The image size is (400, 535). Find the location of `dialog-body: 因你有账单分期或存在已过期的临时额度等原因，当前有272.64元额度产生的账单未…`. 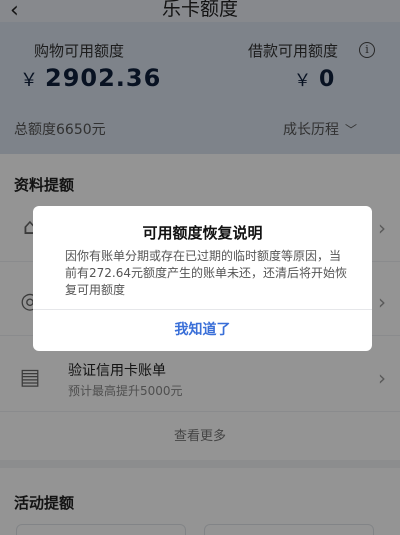

dialog-body: 因你有账单分期或存在已过期的临时额度等原因，当前有272.64元额度产生的账单未… is located at coordinates (206, 273).